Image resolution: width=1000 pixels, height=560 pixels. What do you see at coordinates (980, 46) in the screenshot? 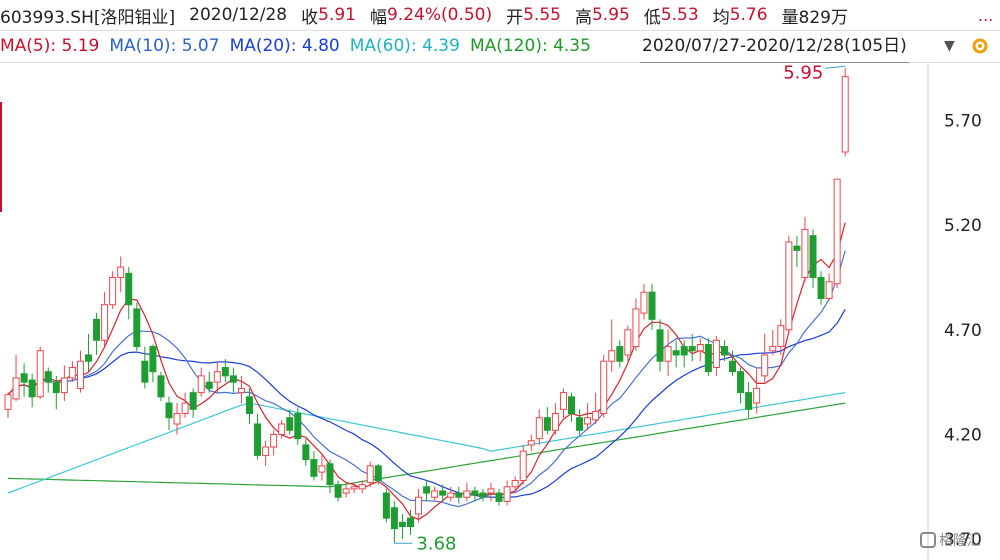
I see `gear-icon` at bounding box center [980, 46].